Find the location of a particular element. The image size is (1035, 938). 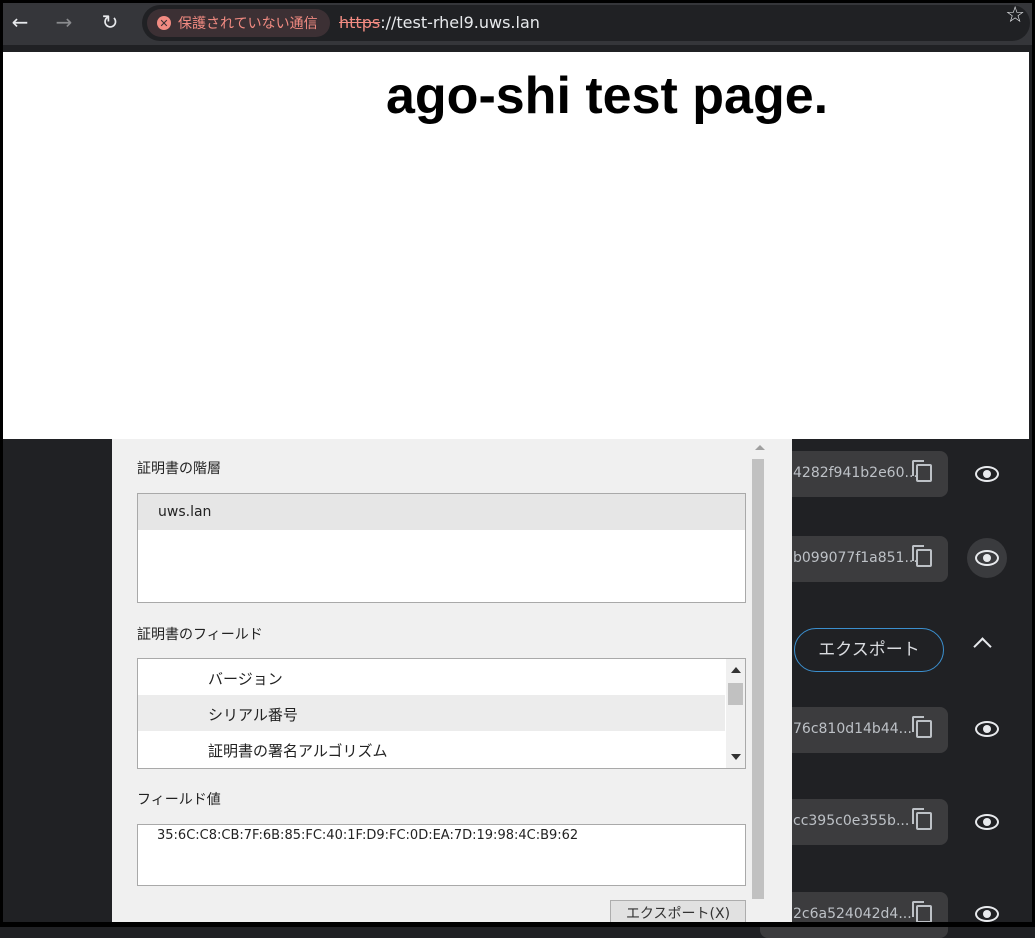

security-label: 保護されていない通信 is located at coordinates (248, 24).